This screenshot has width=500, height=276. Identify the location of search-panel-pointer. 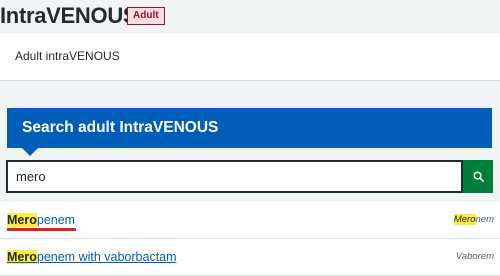
(30, 152).